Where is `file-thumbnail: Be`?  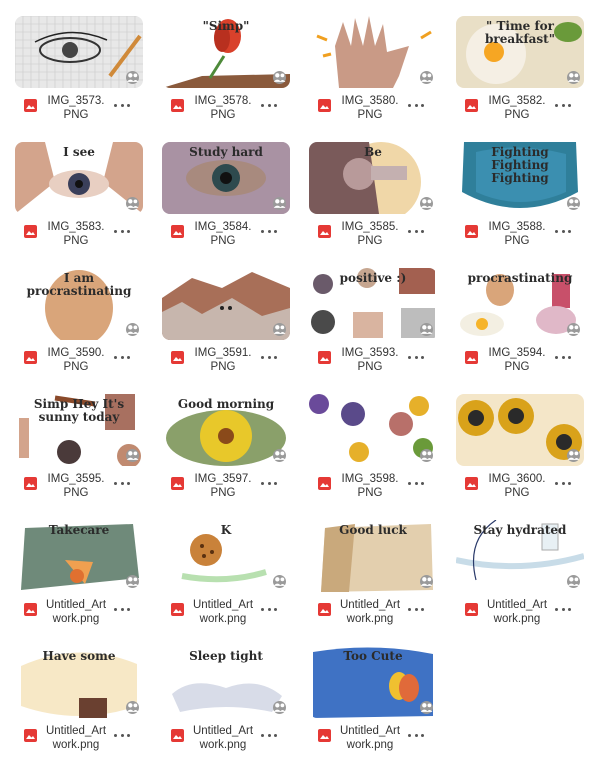 file-thumbnail: Be is located at coordinates (373, 178).